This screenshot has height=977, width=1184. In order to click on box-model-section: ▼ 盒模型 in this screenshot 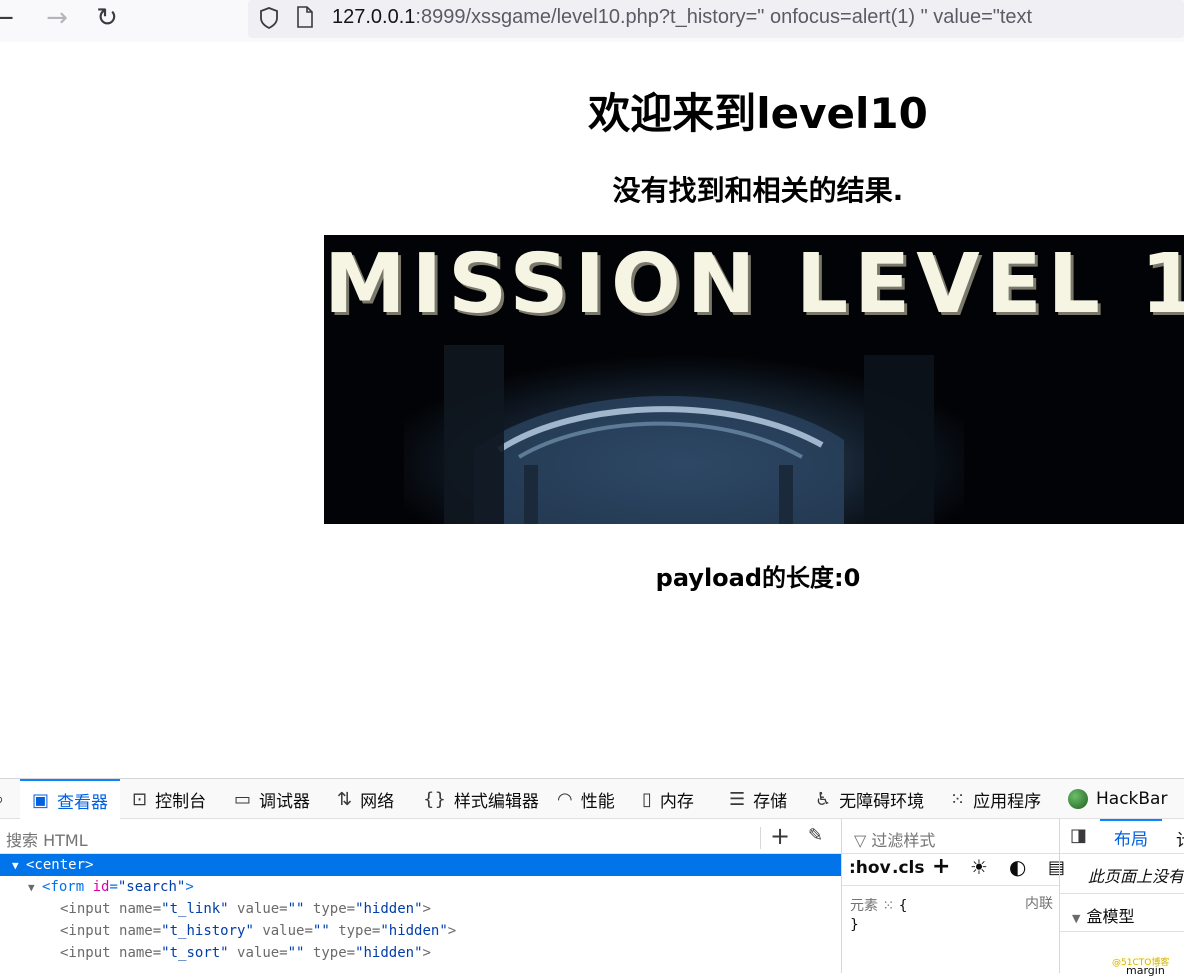, I will do `click(1103, 915)`.